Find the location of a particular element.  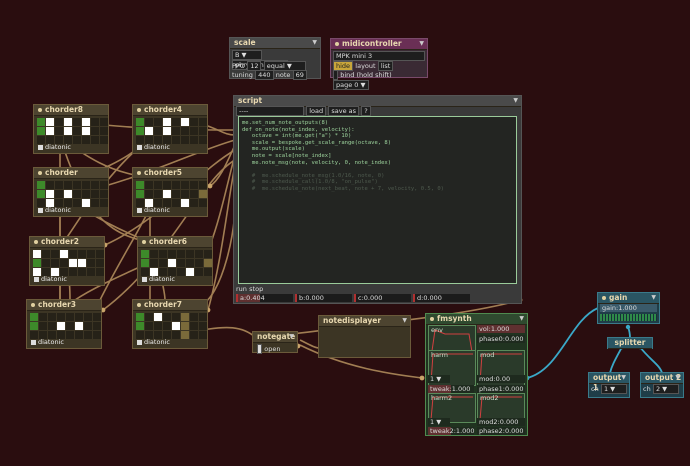

phase0-slider: phase0:0.000 is located at coordinates (501, 339).